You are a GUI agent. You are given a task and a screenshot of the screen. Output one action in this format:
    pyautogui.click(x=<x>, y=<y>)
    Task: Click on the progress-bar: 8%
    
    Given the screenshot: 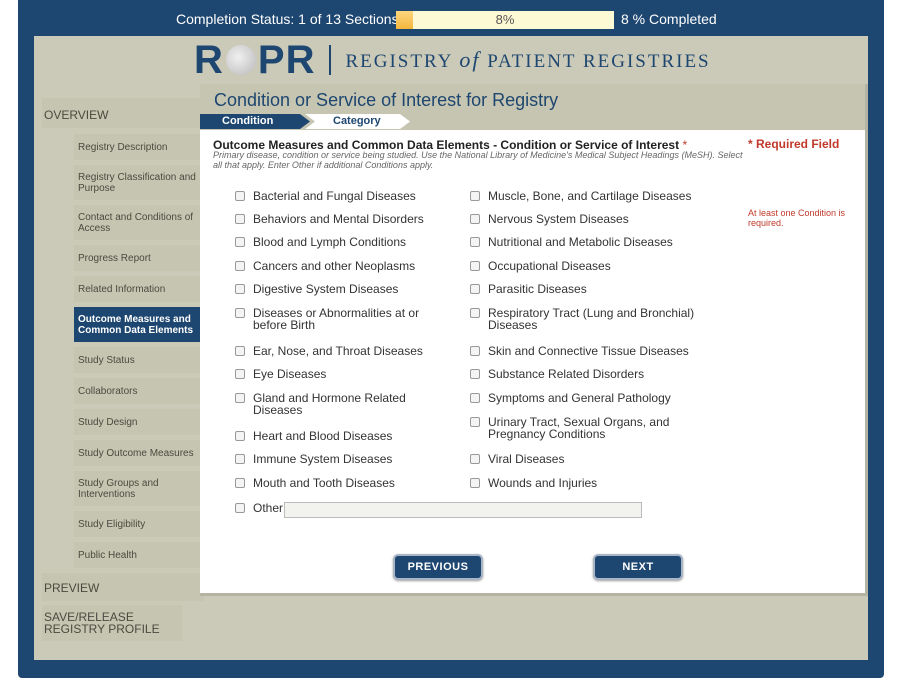 What is the action you would take?
    pyautogui.click(x=505, y=20)
    